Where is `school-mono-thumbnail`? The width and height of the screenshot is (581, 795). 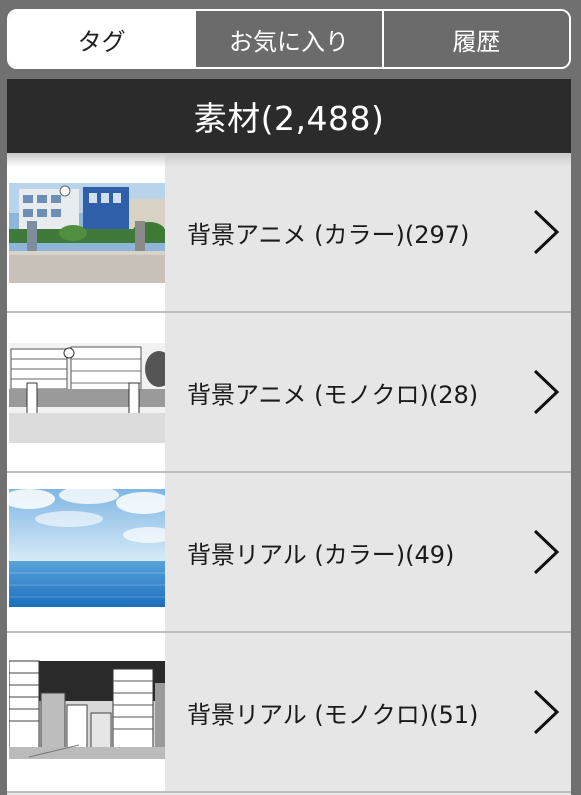 school-mono-thumbnail is located at coordinates (86, 392).